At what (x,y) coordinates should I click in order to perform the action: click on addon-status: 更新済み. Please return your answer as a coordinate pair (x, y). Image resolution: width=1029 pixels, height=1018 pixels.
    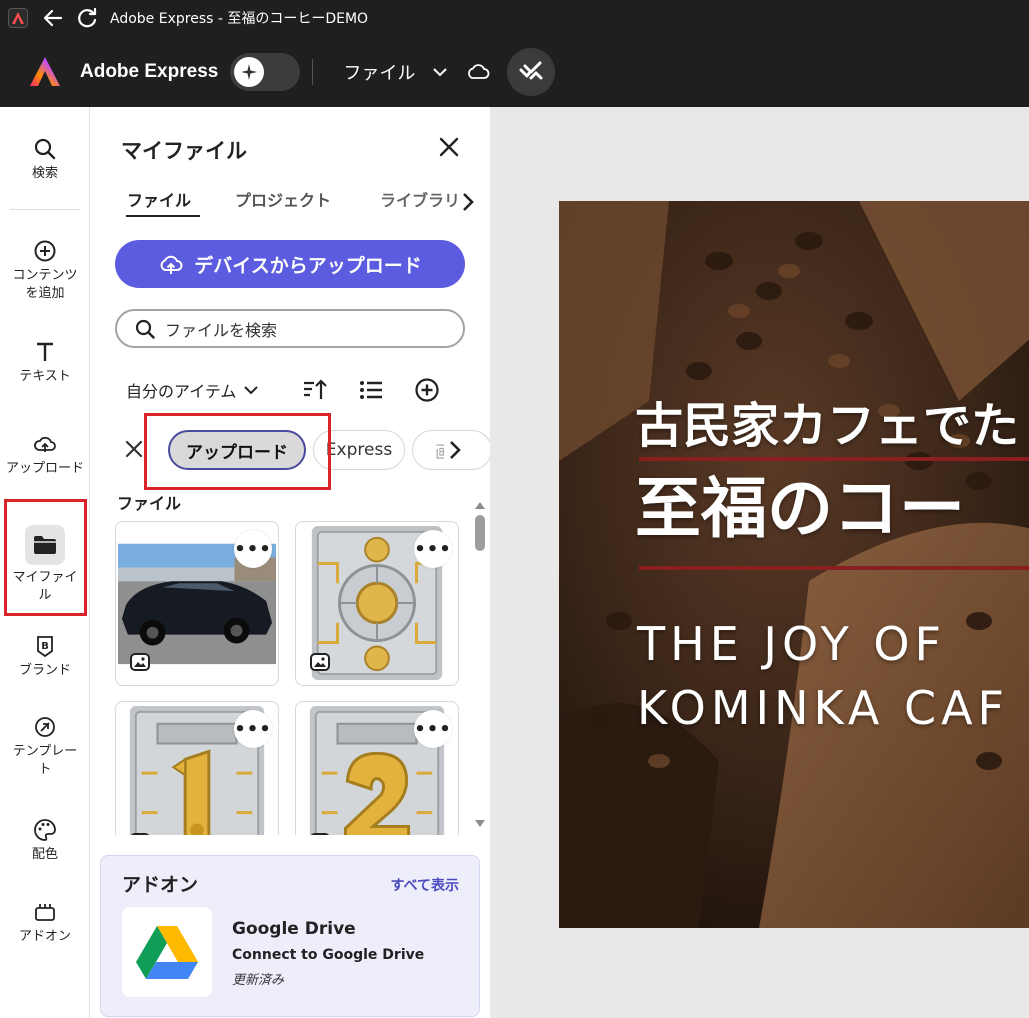
    Looking at the image, I should click on (258, 980).